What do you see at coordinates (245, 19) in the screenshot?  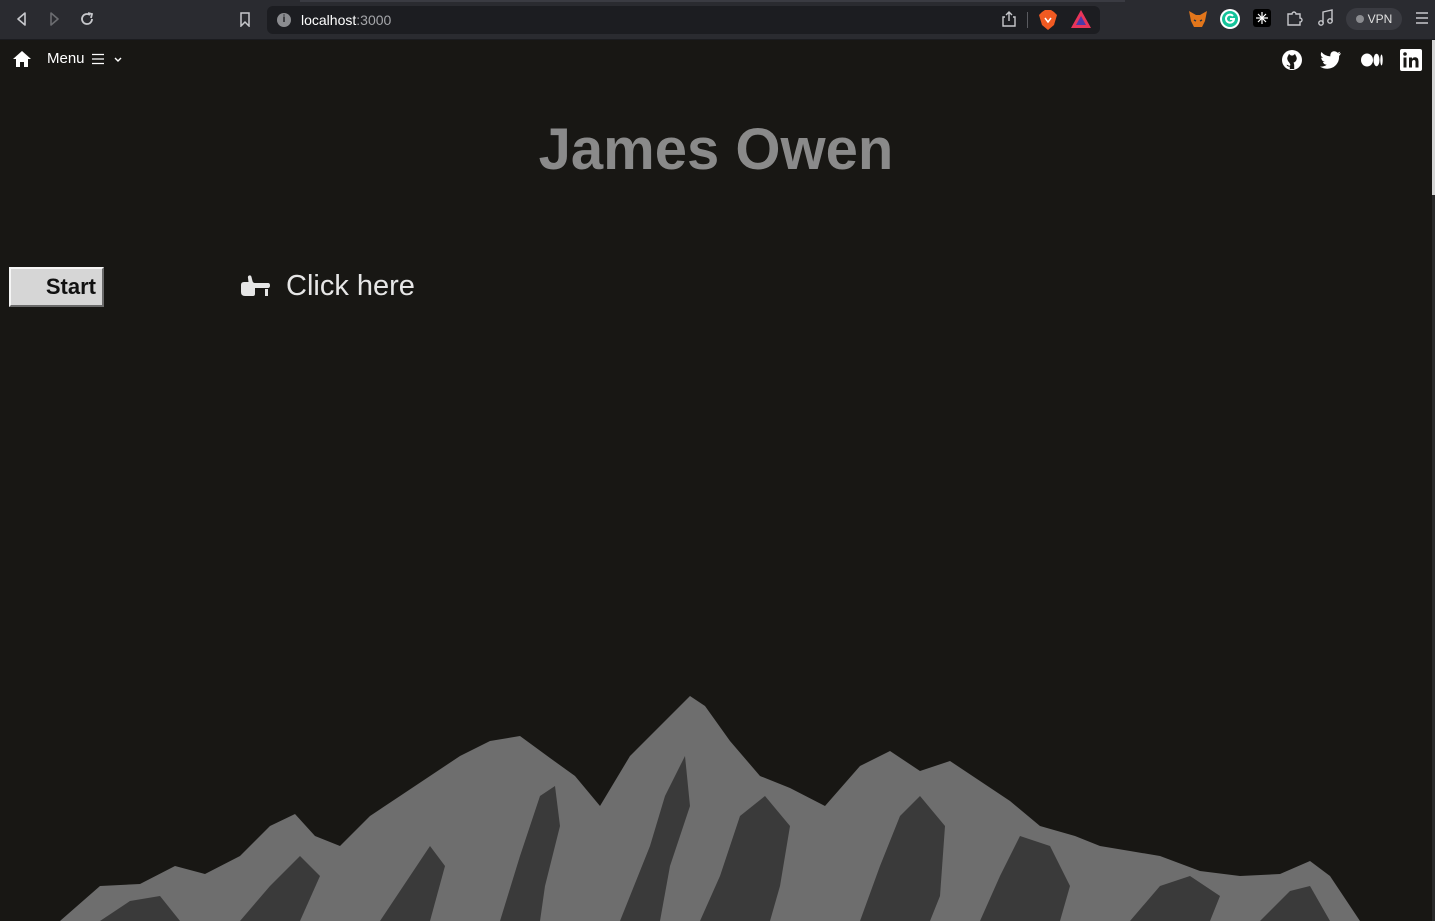 I see `bookmark-icon` at bounding box center [245, 19].